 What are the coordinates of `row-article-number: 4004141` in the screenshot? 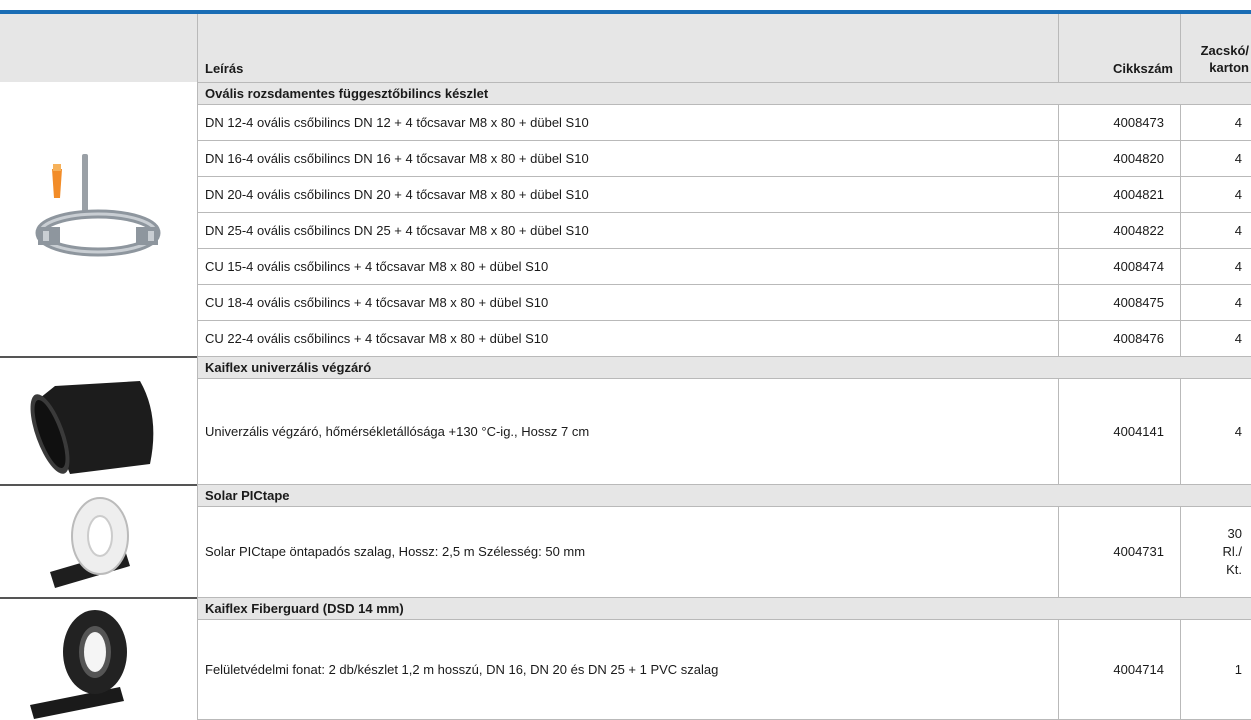 It's located at (1119, 431).